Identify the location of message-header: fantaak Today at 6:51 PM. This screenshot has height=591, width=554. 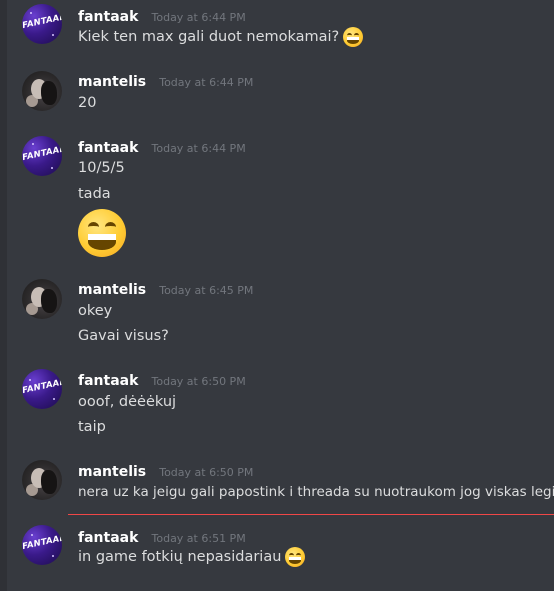
(162, 536).